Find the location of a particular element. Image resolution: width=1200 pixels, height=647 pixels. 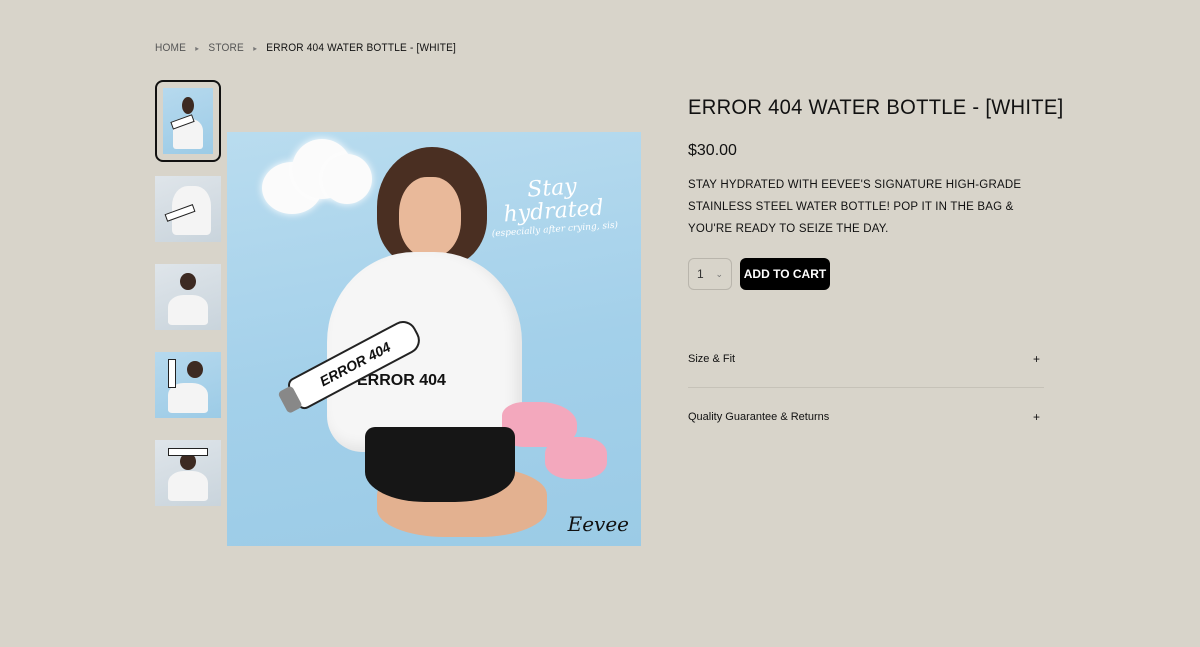

breadcrumb-home: HOME is located at coordinates (170, 48).